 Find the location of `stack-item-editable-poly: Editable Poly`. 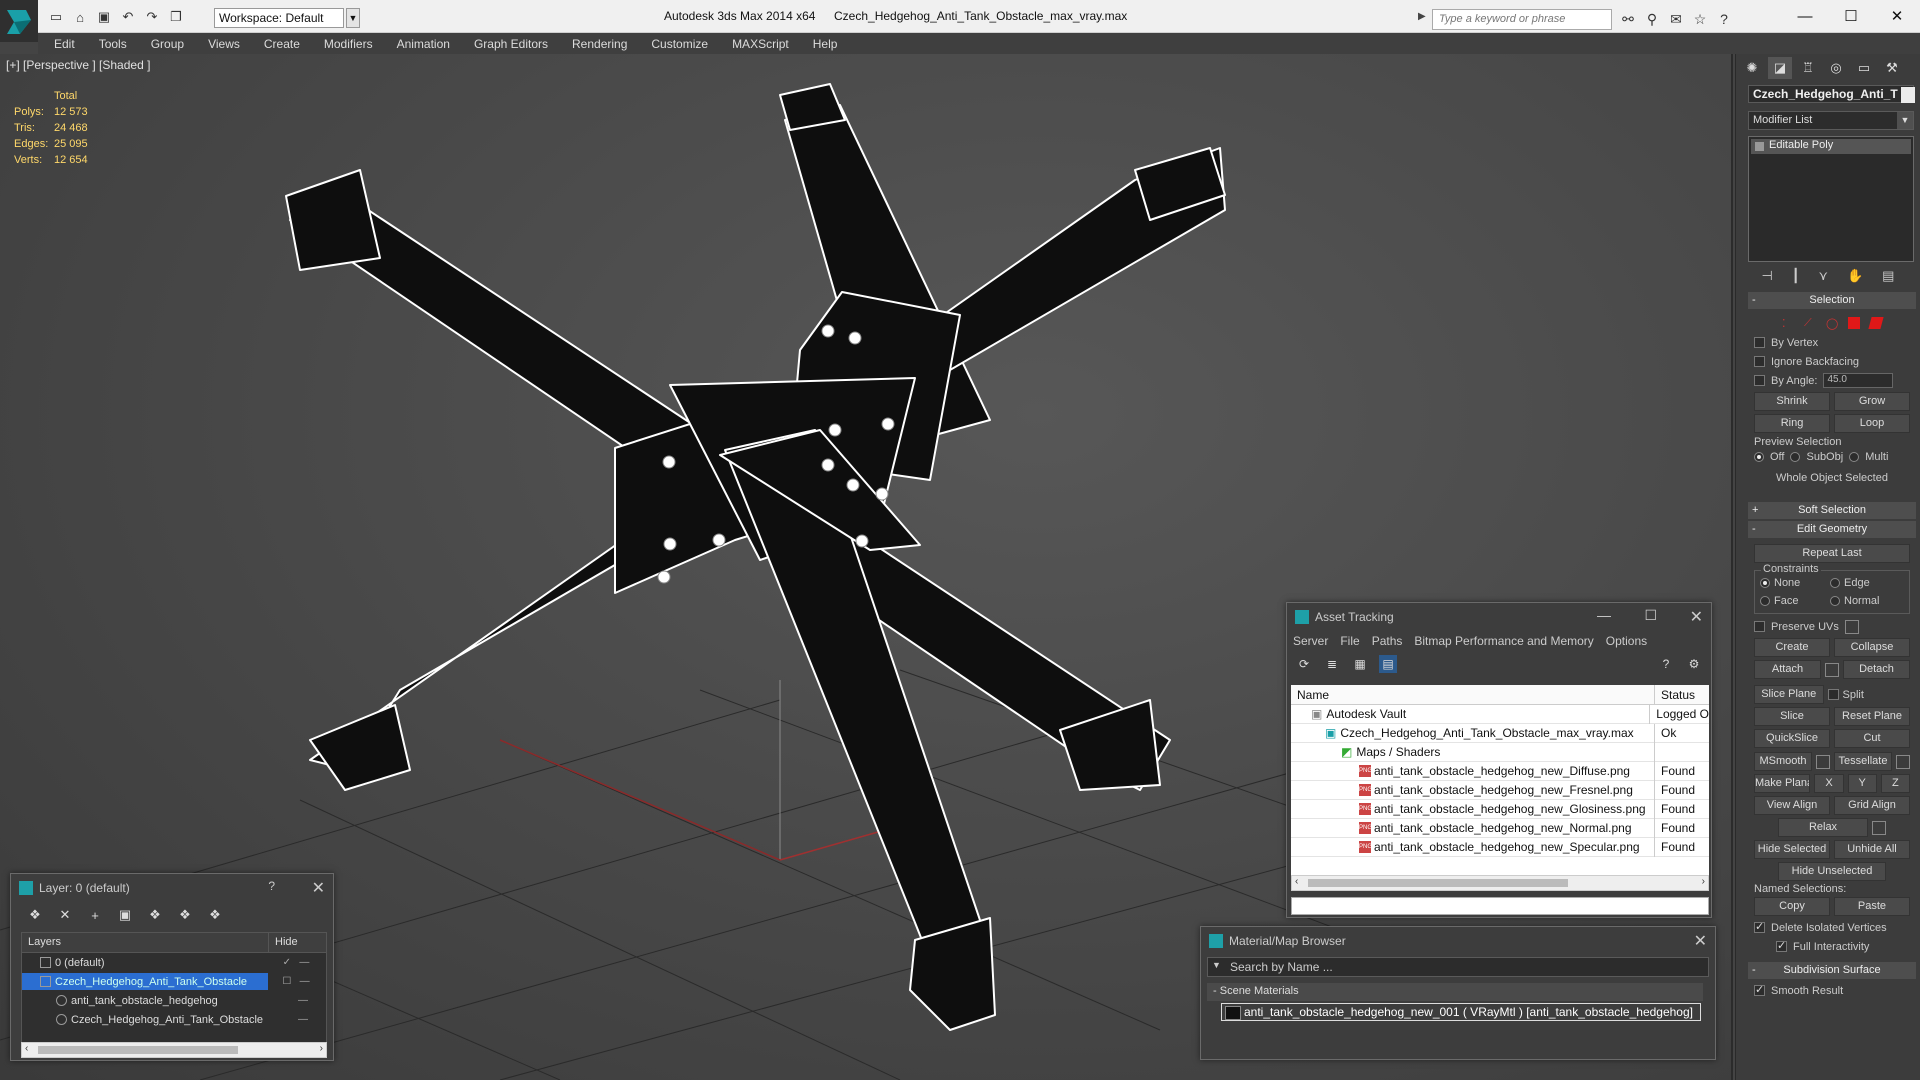

stack-item-editable-poly: Editable Poly is located at coordinates (1831, 146).